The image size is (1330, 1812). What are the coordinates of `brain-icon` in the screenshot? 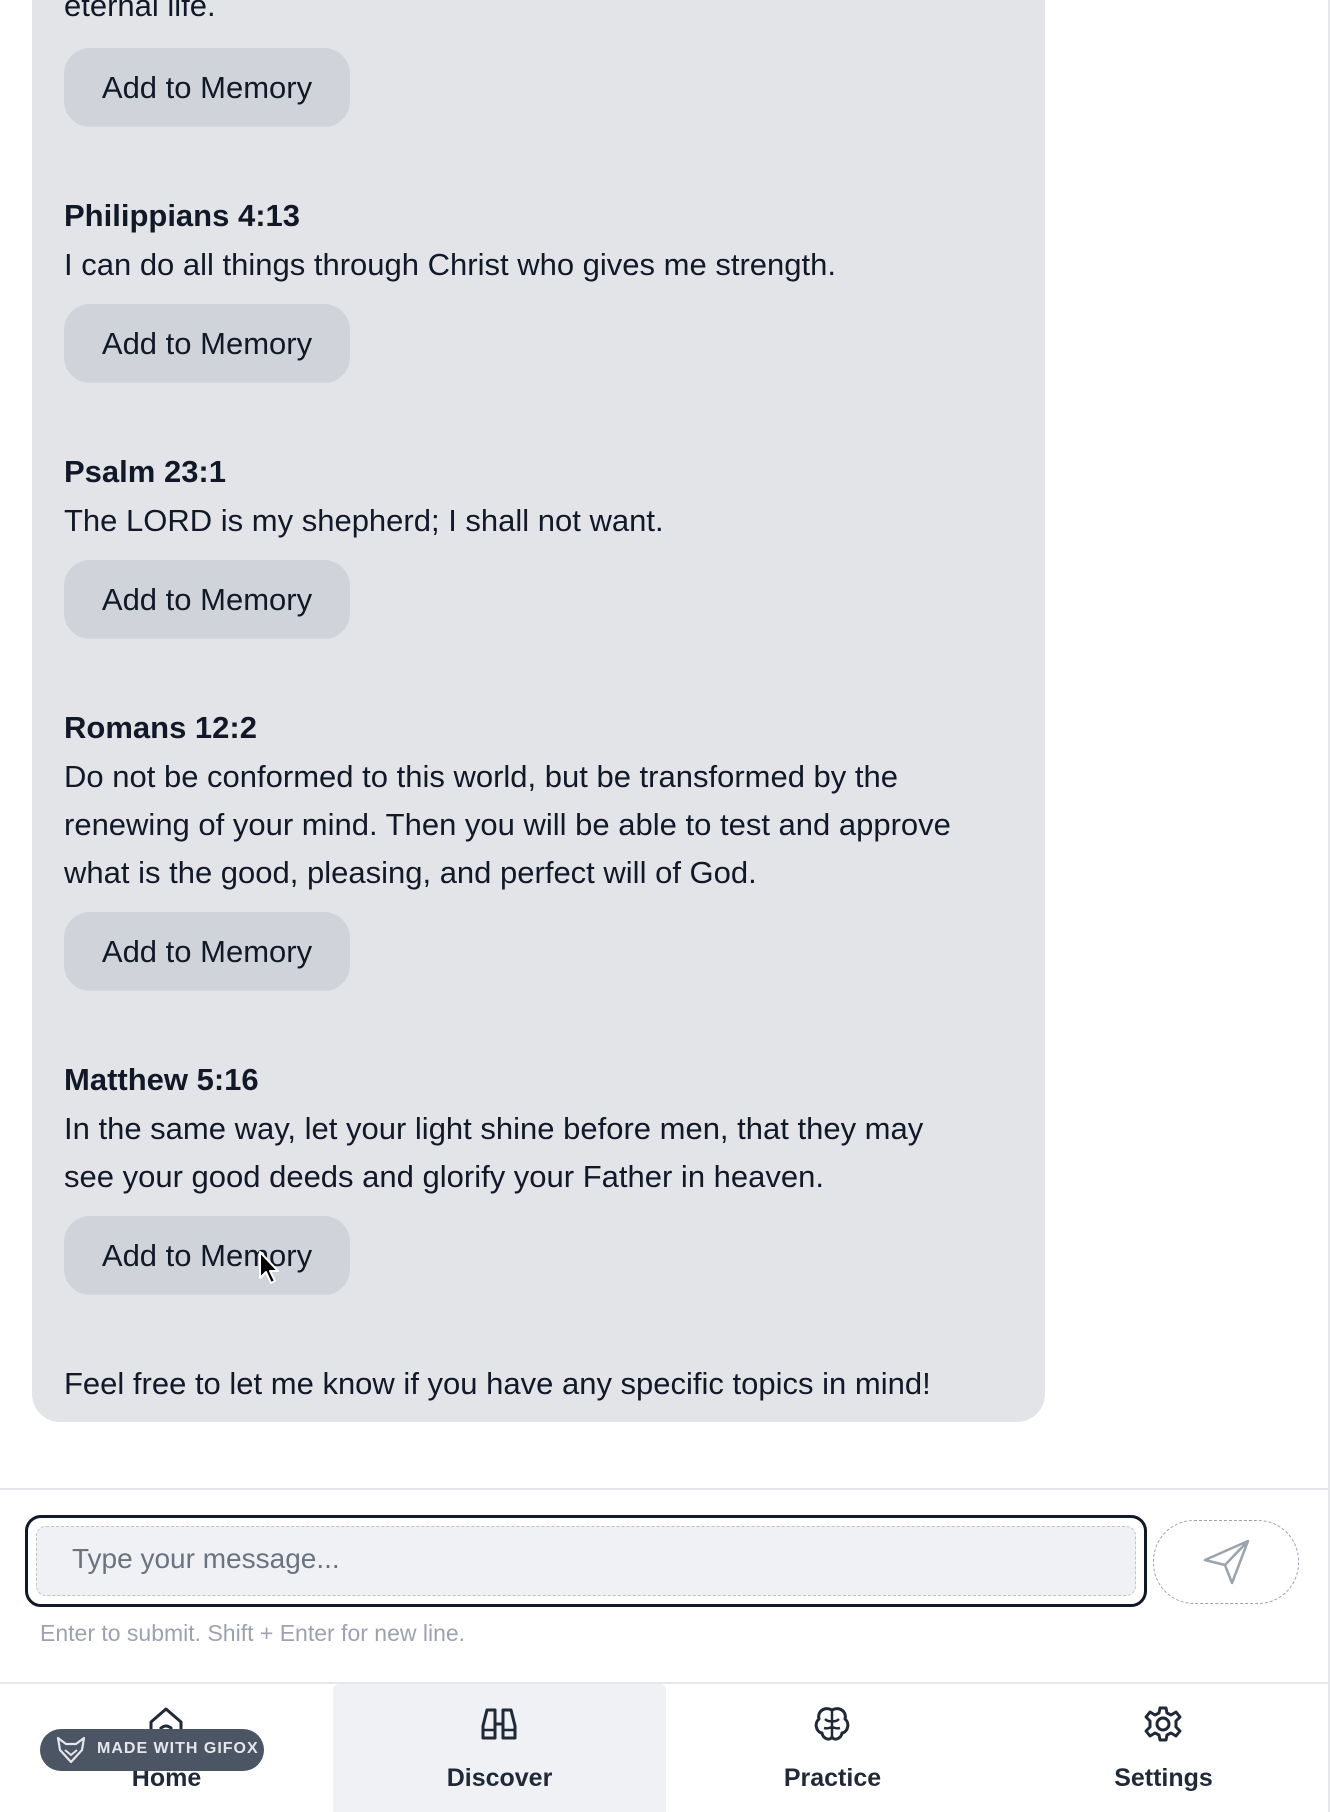 It's located at (832, 1724).